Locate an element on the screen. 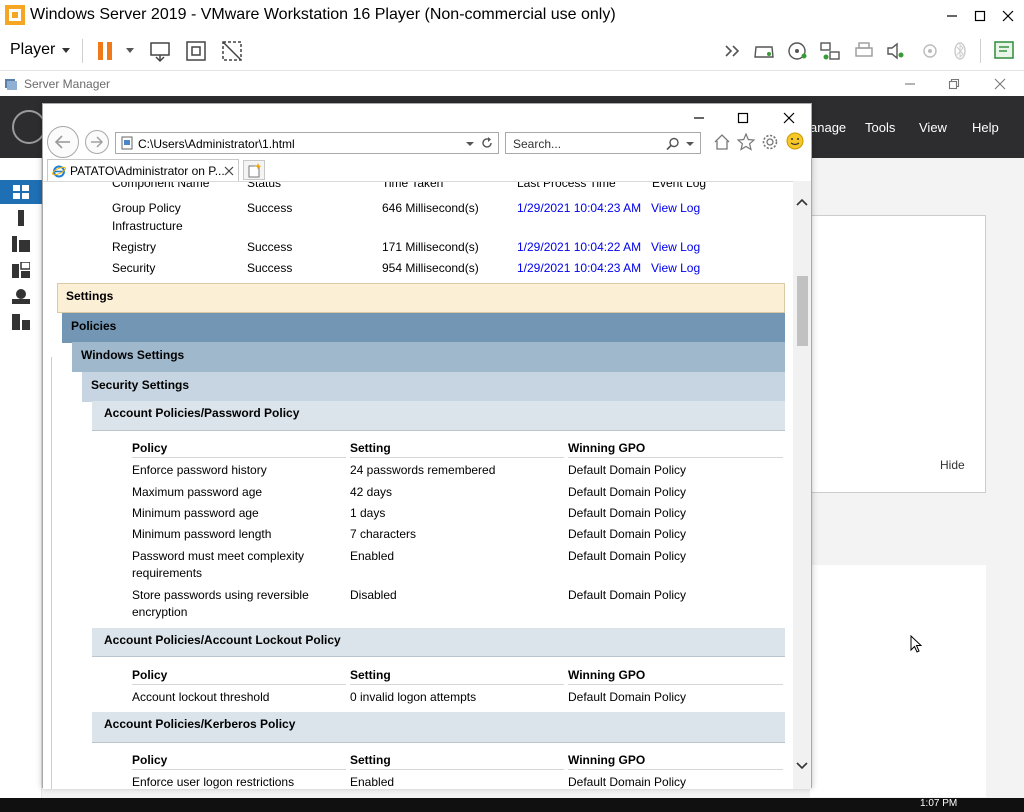 Image resolution: width=1024 pixels, height=812 pixels. ie-forward-button is located at coordinates (97, 142).